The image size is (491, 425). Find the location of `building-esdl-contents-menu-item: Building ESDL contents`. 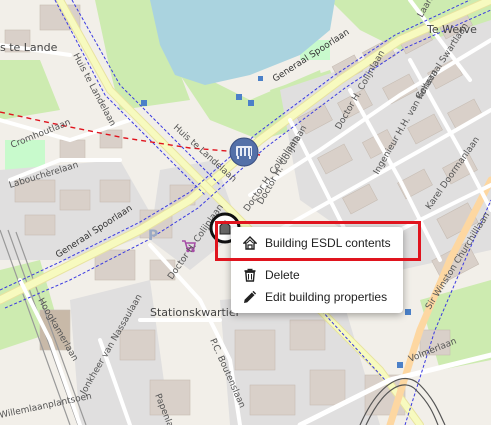

building-esdl-contents-menu-item: Building ESDL contents is located at coordinates (317, 243).